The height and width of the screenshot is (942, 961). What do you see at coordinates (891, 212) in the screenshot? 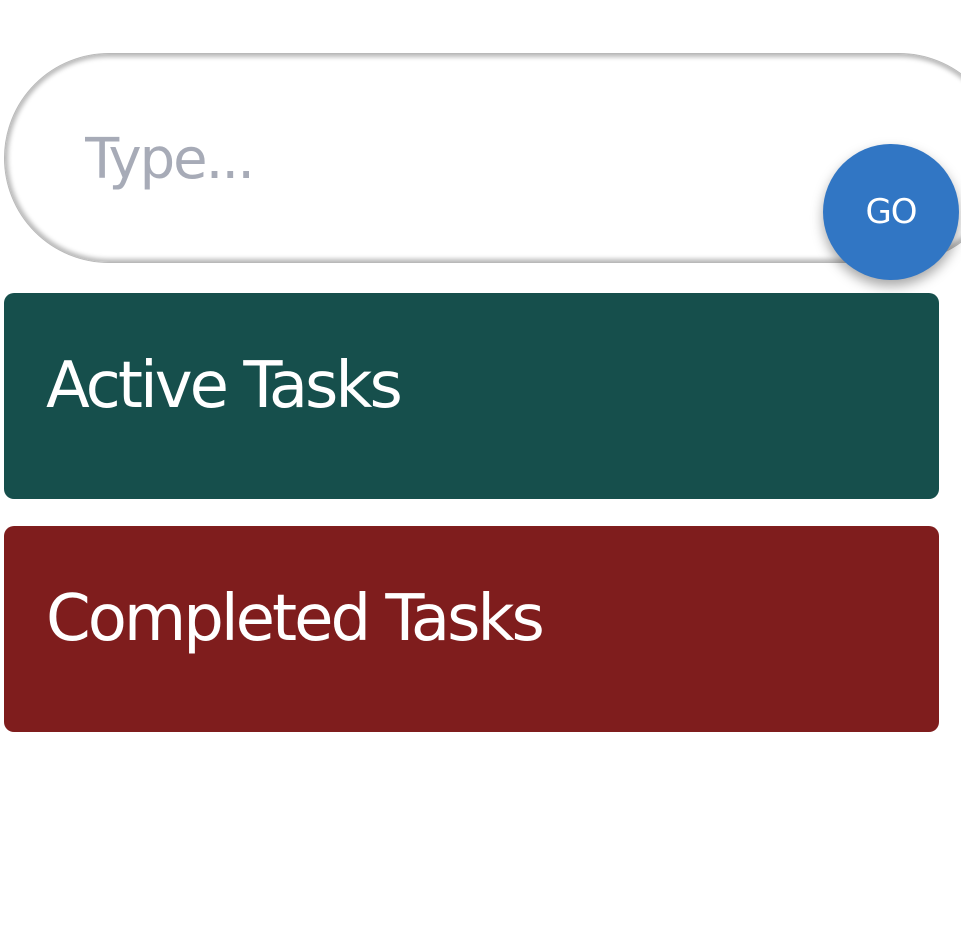
I see `go-button: GO` at bounding box center [891, 212].